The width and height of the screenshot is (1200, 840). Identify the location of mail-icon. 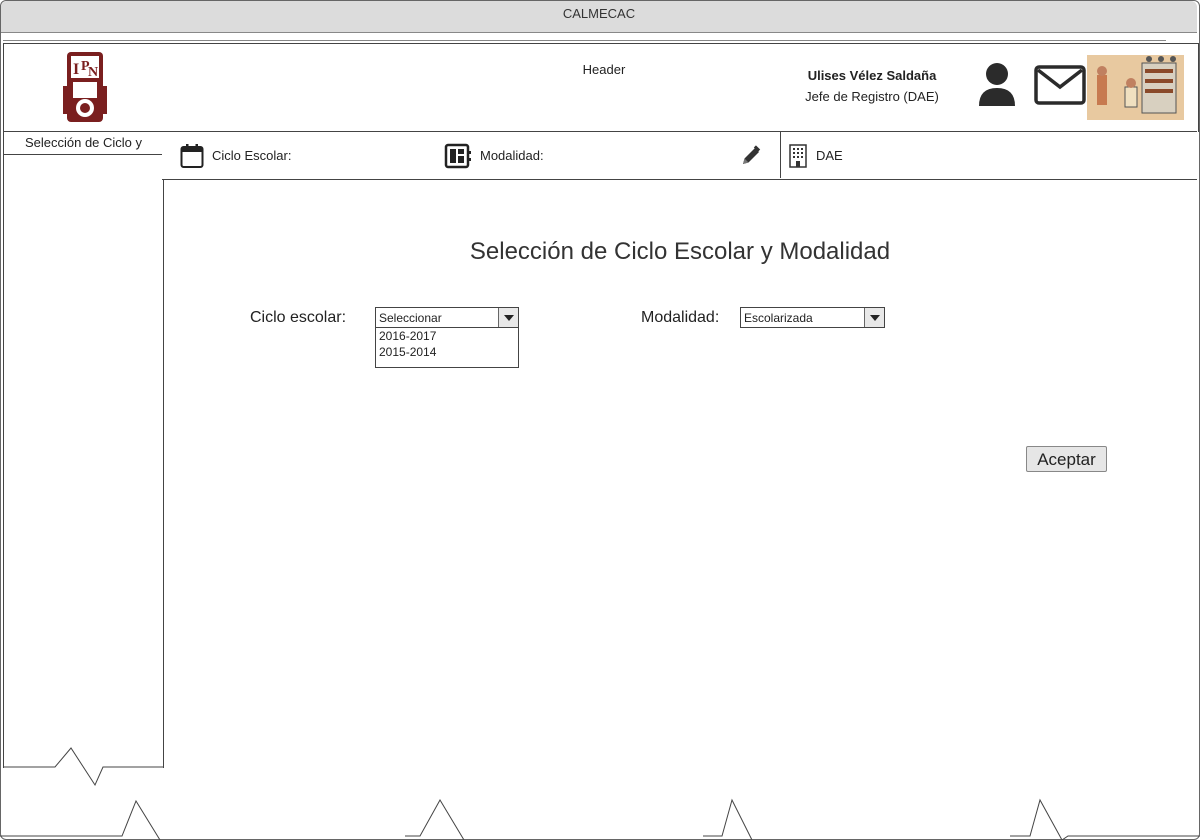
(1061, 85).